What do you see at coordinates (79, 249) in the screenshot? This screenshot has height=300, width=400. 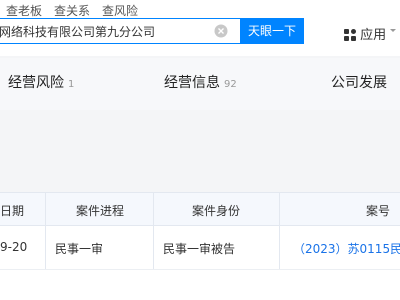 I see `cell-progress: 民事一审` at bounding box center [79, 249].